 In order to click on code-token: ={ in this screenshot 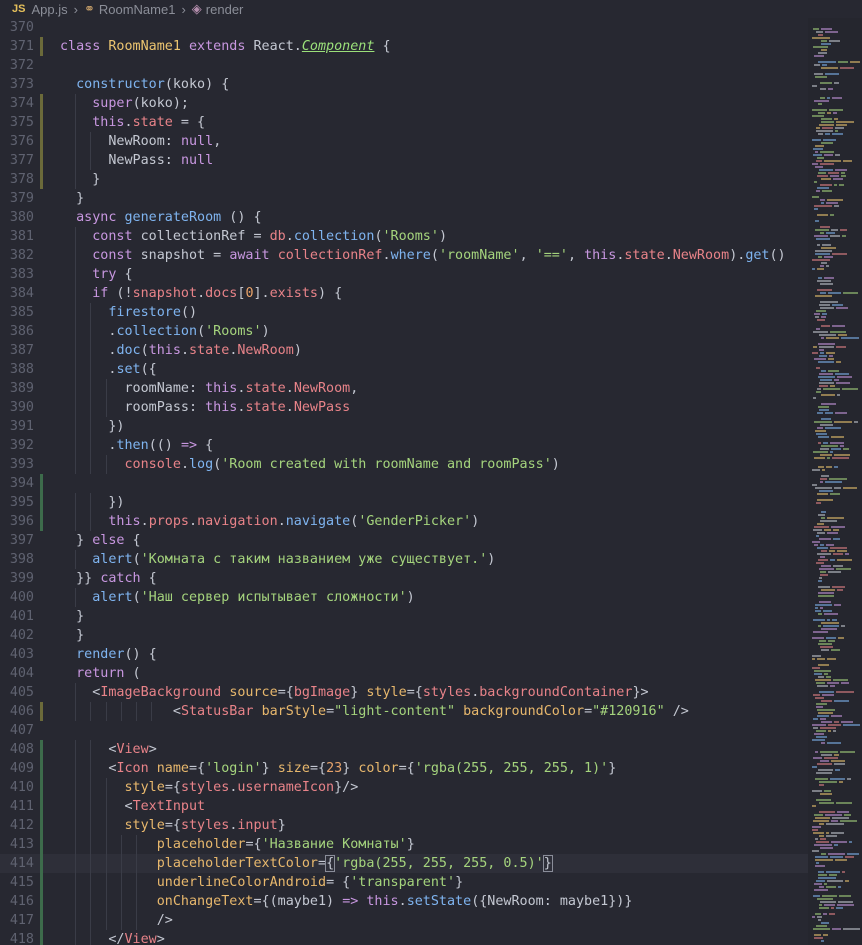, I will do `click(285, 692)`.